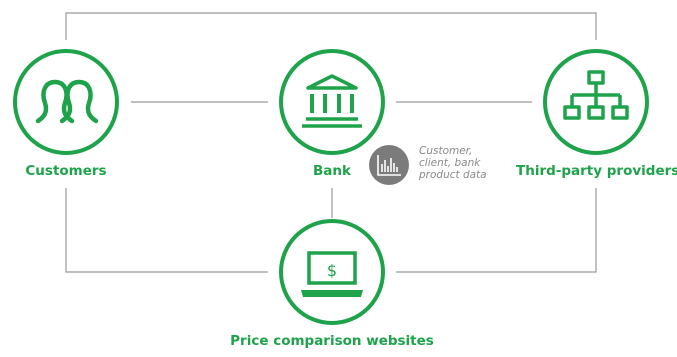  Describe the element at coordinates (66, 102) in the screenshot. I see `node-customers` at that location.